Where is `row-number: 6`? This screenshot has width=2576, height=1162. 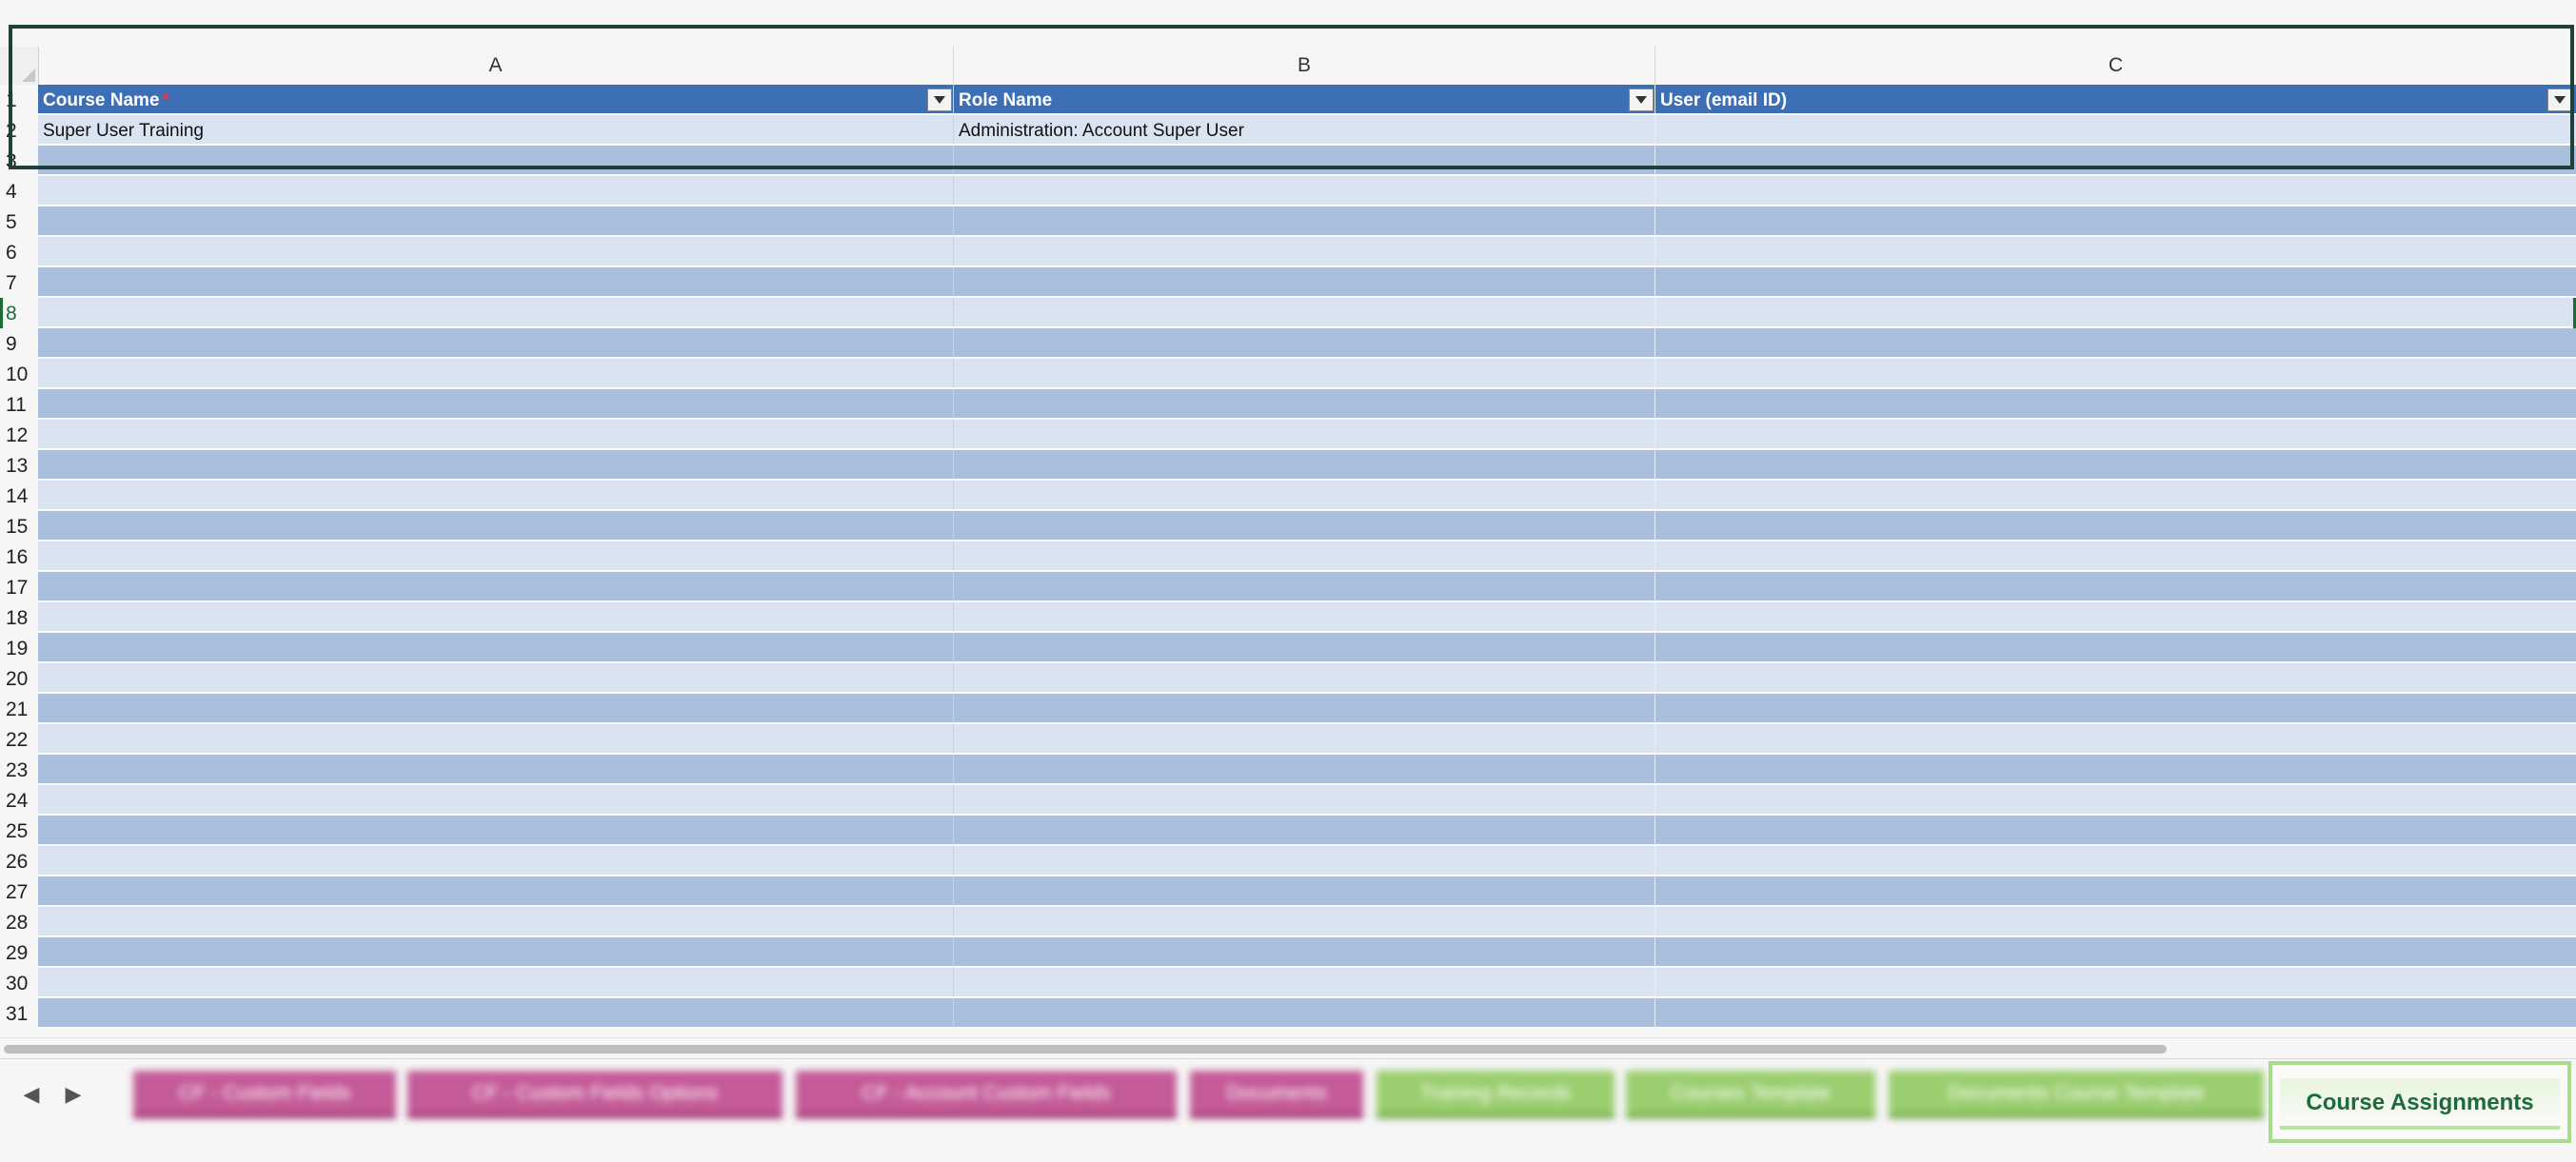 row-number: 6 is located at coordinates (19, 252).